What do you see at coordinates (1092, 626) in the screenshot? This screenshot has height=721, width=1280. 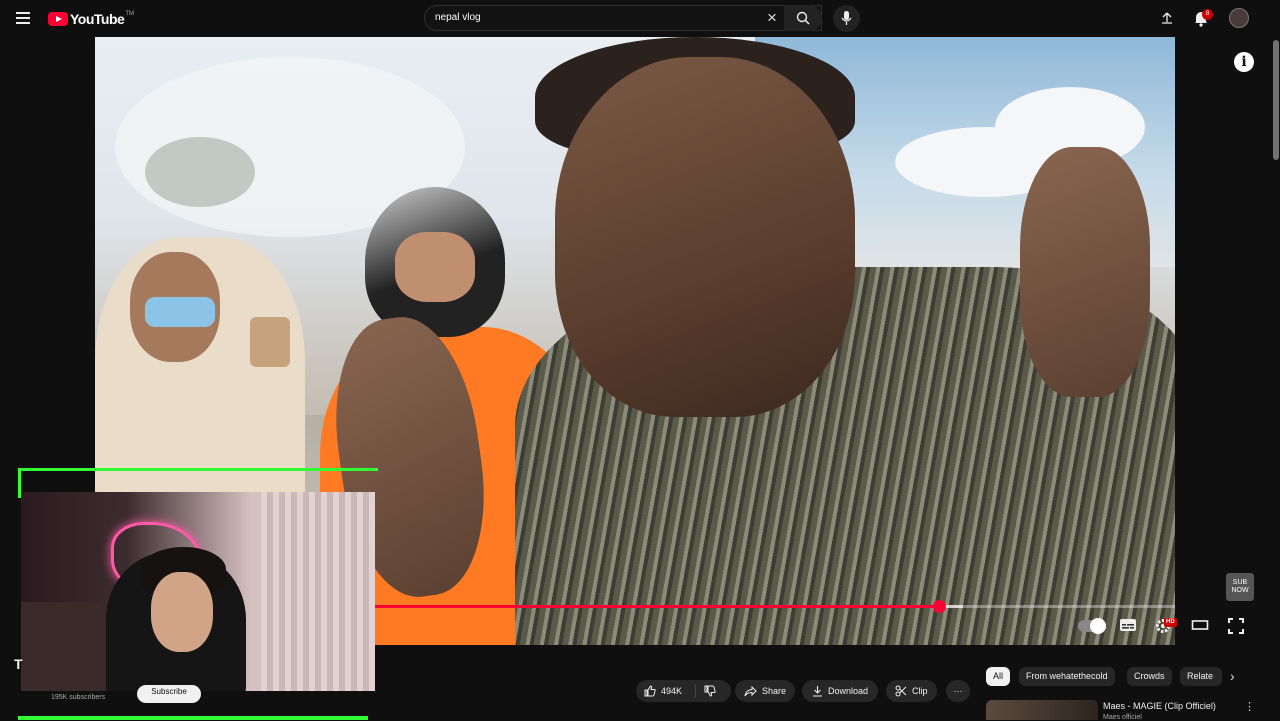 I see `autoplay-toggle` at bounding box center [1092, 626].